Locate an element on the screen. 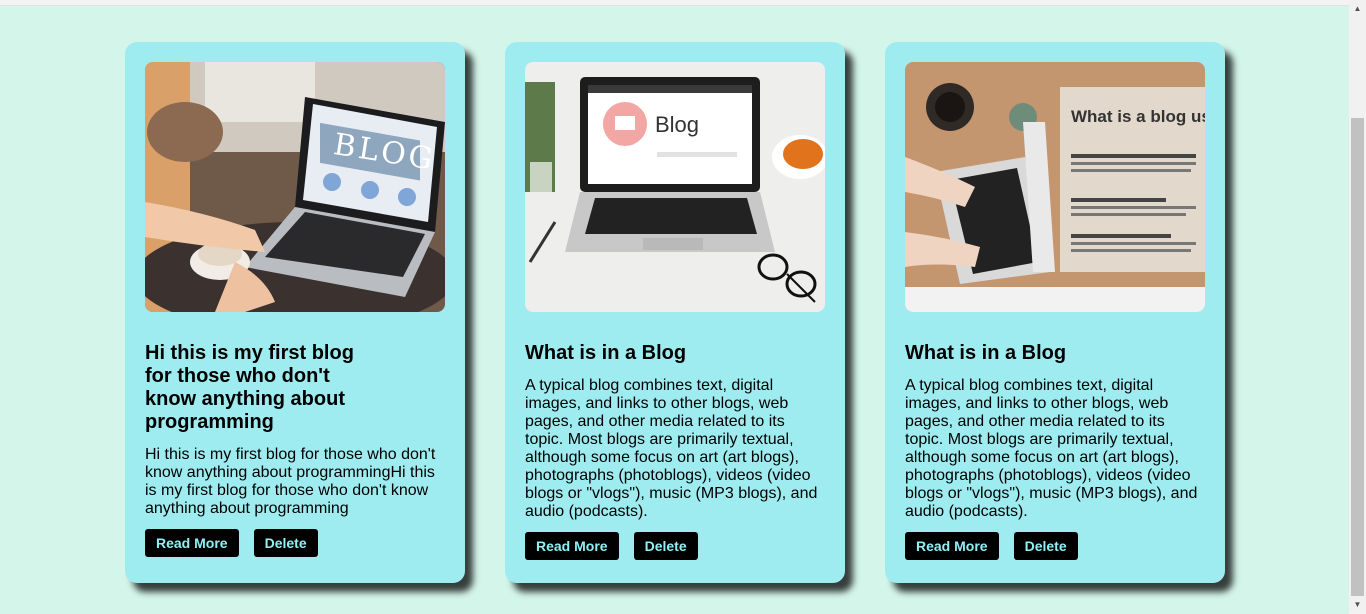  infographic-heading: What is a blog used for? is located at coordinates (1138, 116).